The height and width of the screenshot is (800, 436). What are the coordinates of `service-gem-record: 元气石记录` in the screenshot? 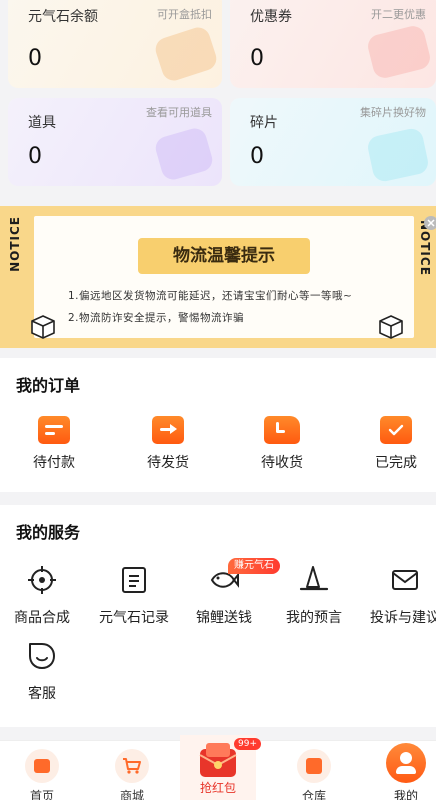 It's located at (134, 596).